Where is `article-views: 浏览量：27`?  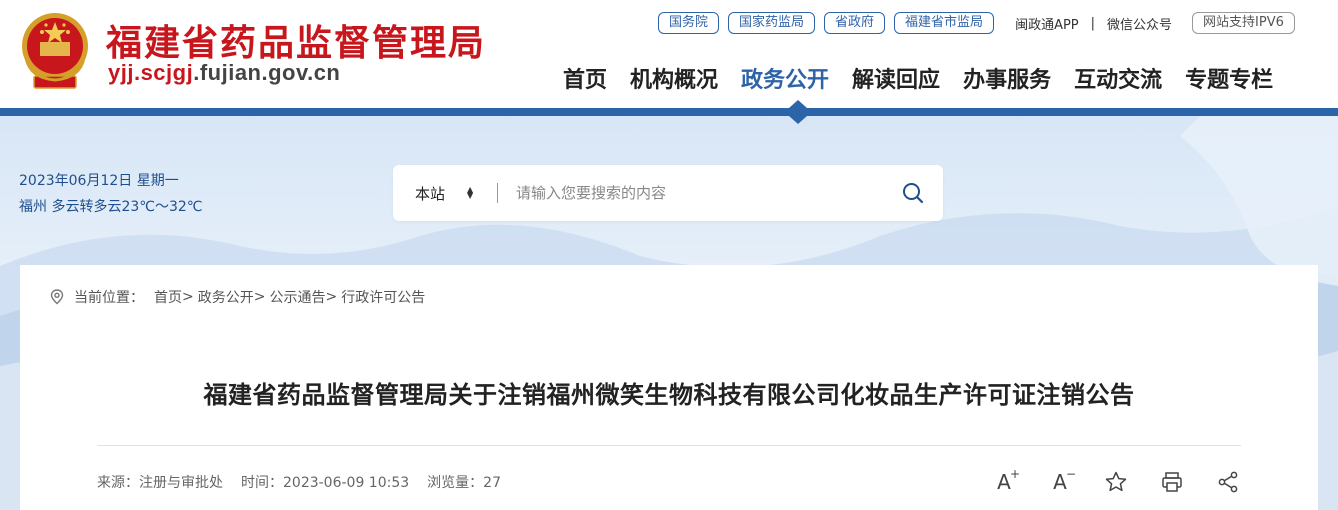 article-views: 浏览量：27 is located at coordinates (464, 483).